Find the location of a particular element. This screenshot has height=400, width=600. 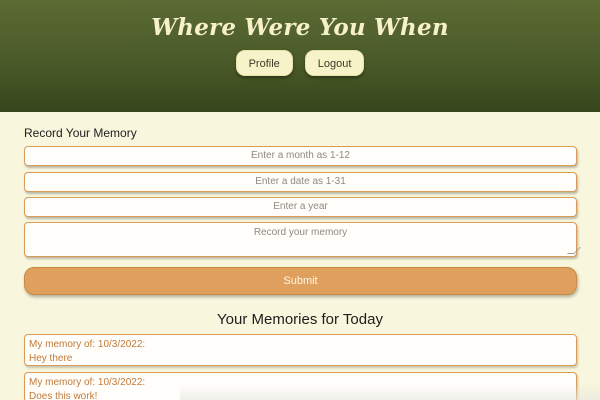

month-input: Enter a month as 1-12 is located at coordinates (300, 156).